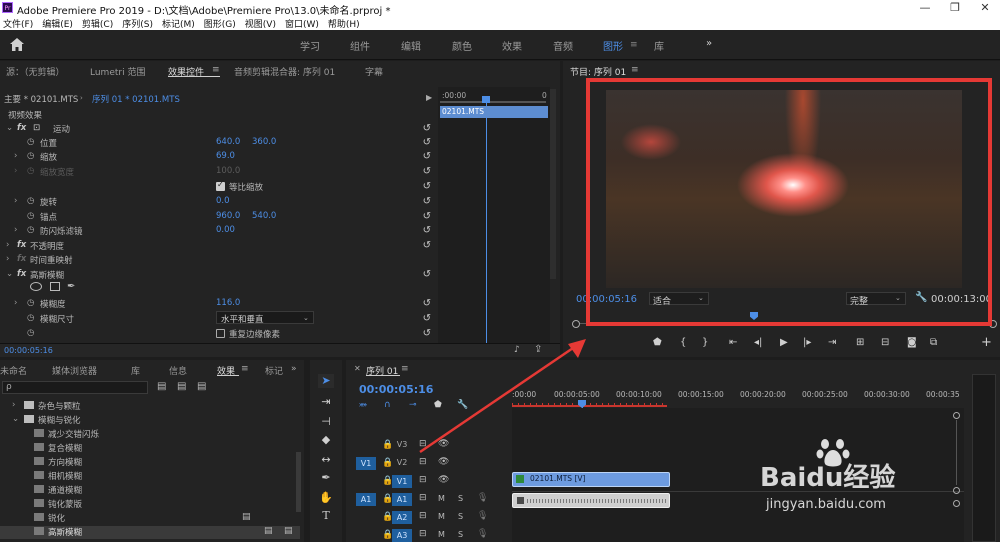 The image size is (1000, 542). I want to click on track-header-a1: A1 🔒 A1 ⊟ M S 🎙, so click(429, 499).